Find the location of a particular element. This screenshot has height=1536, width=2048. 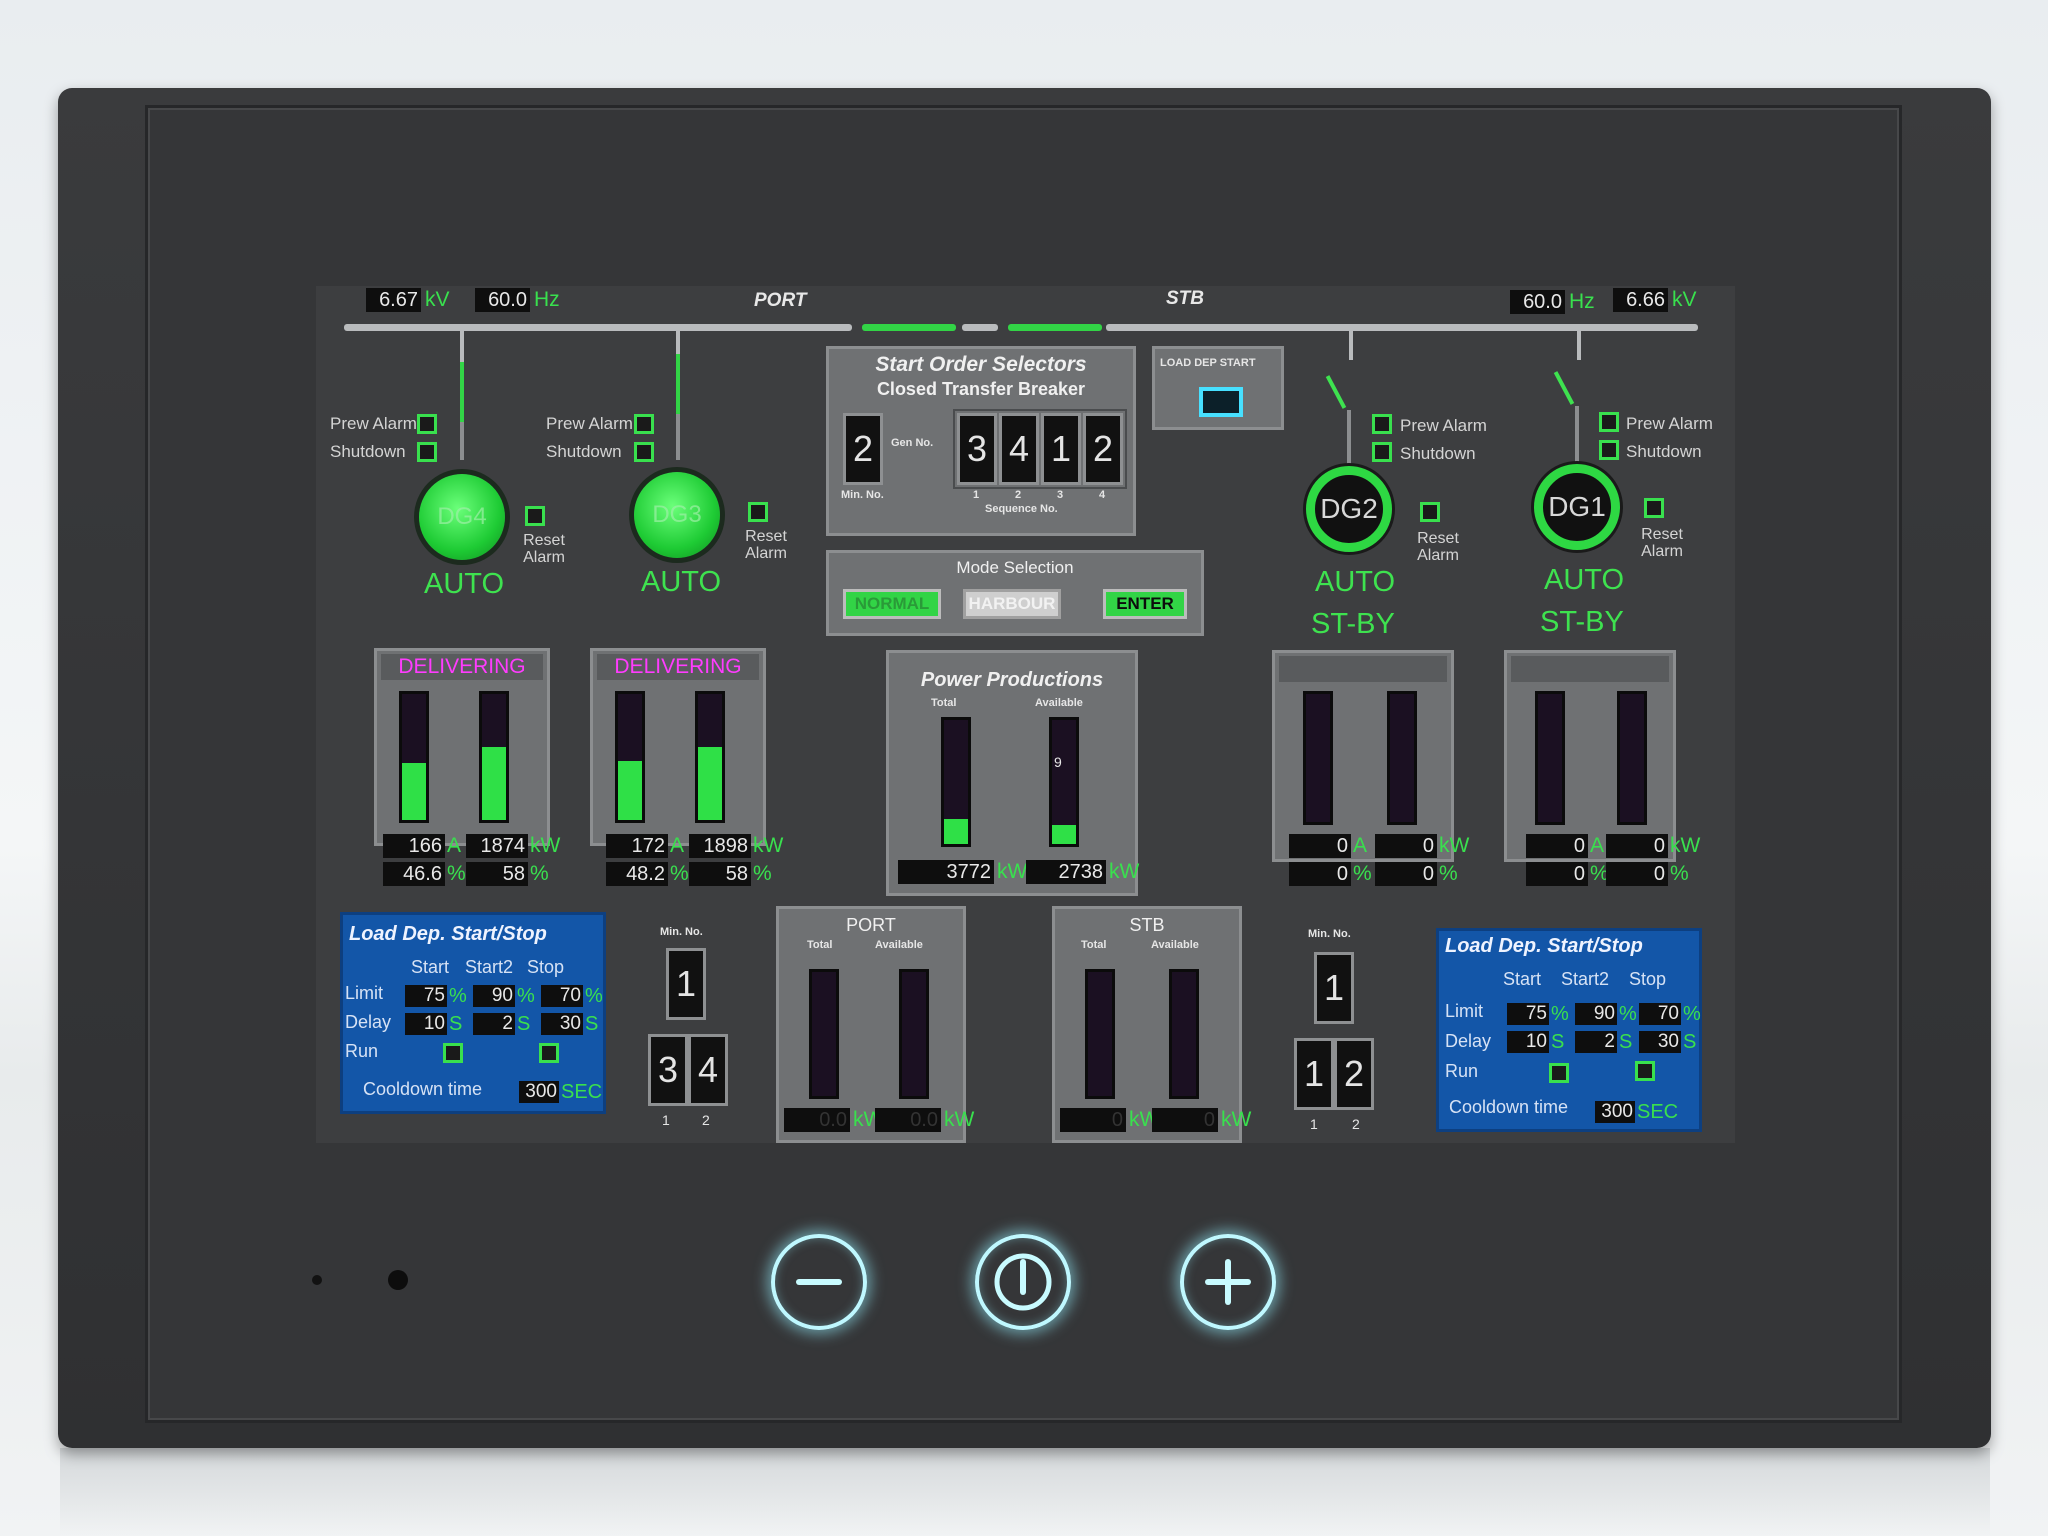

sequence-2: 4 is located at coordinates (1019, 449).